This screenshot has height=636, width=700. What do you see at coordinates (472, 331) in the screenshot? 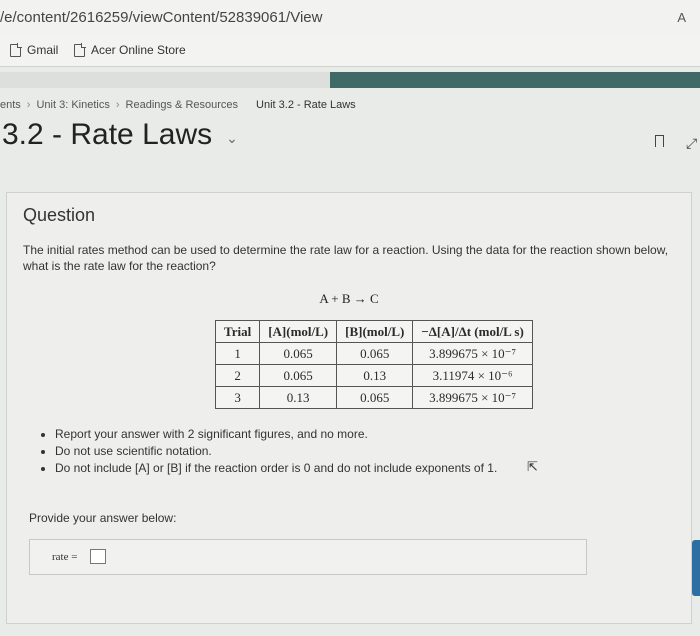
I see `table-header: −Δ[A]/Δt (mol/L s)` at bounding box center [472, 331].